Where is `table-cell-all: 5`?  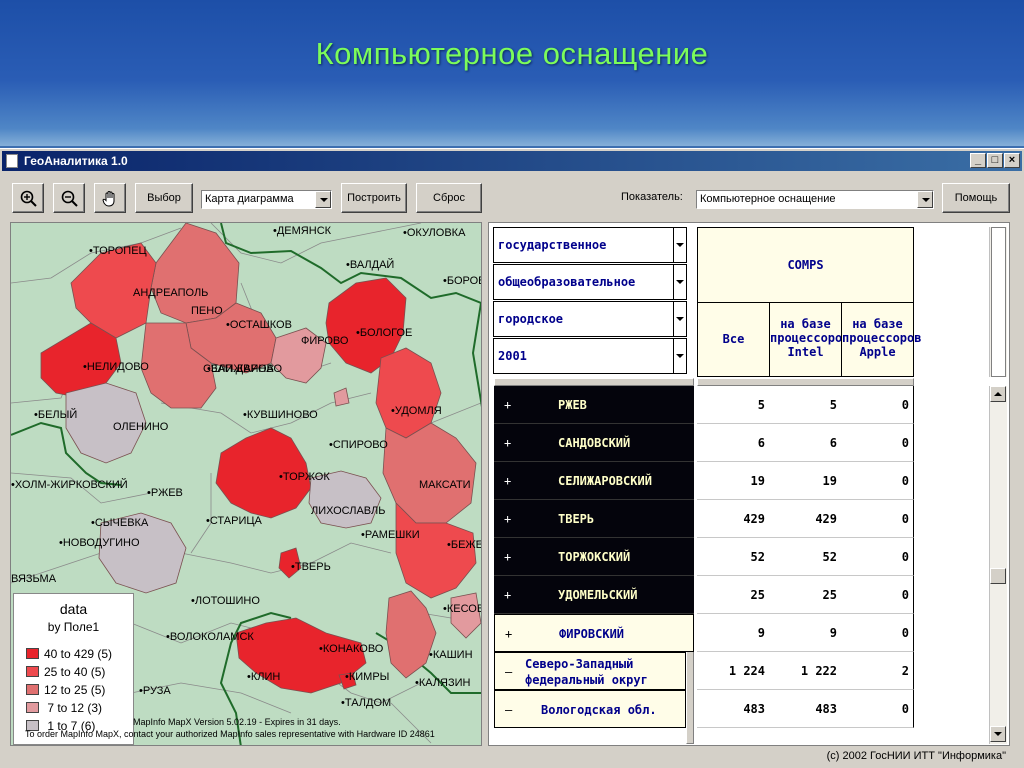
table-cell-all: 5 is located at coordinates (733, 405).